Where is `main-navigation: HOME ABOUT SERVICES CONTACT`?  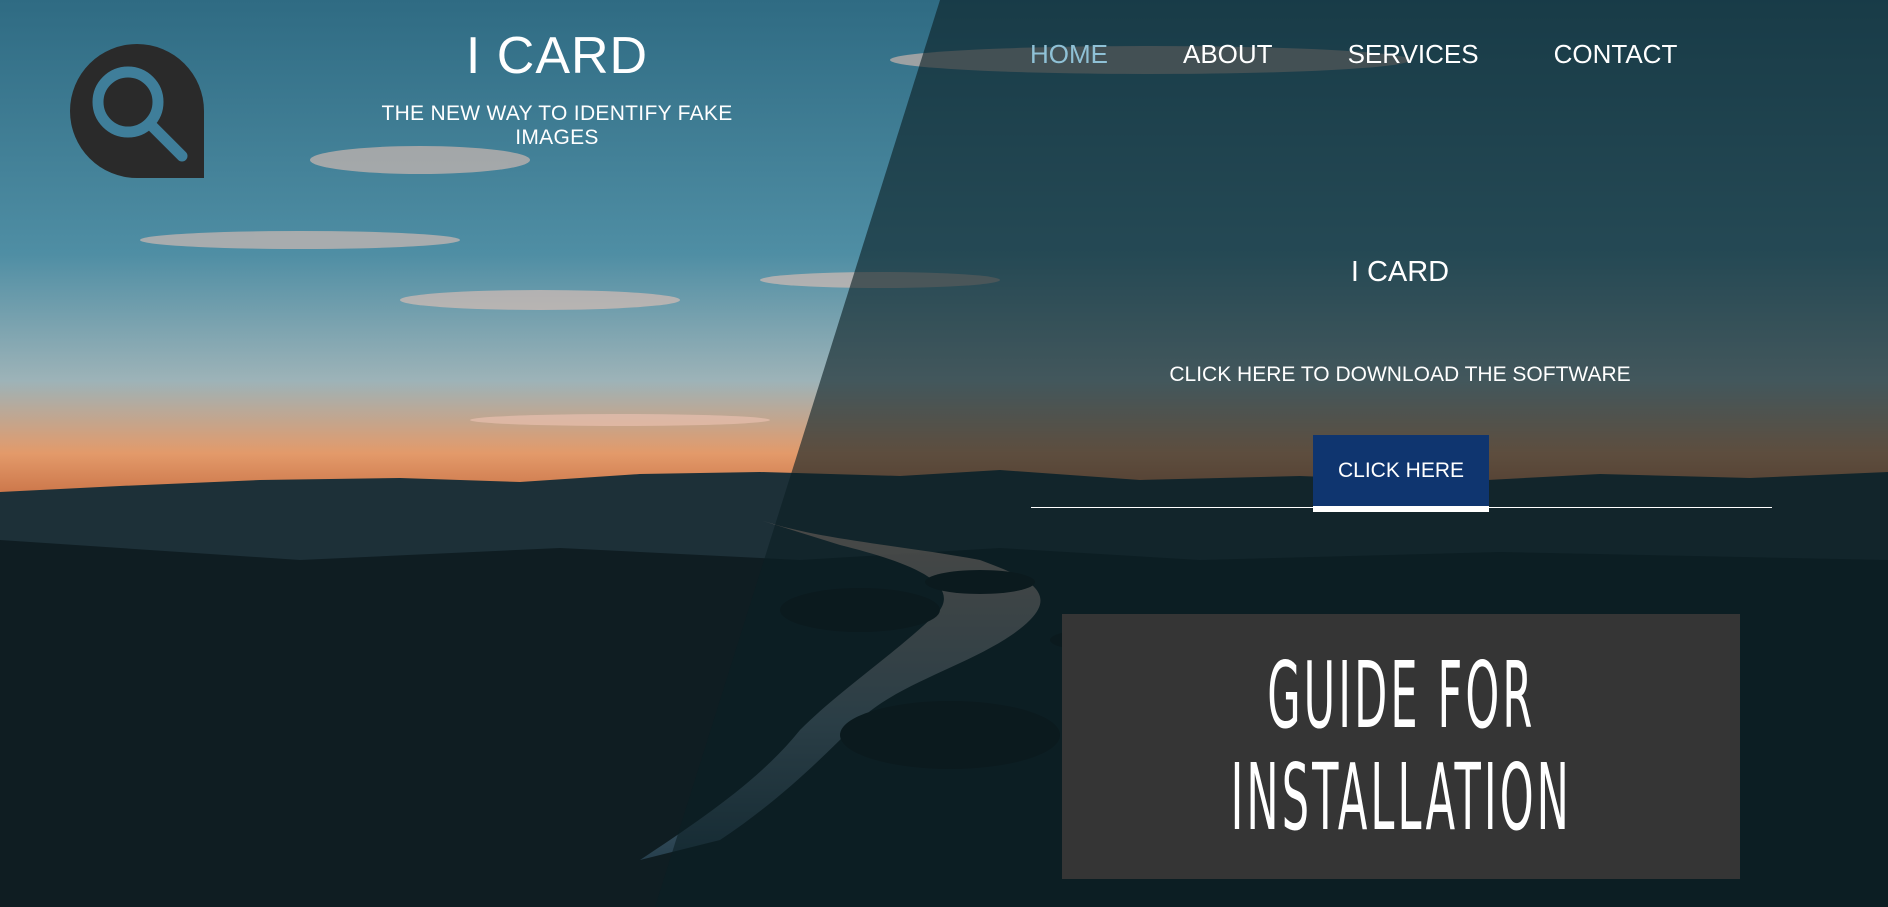
main-navigation: HOME ABOUT SERVICES CONTACT is located at coordinates (1391, 54).